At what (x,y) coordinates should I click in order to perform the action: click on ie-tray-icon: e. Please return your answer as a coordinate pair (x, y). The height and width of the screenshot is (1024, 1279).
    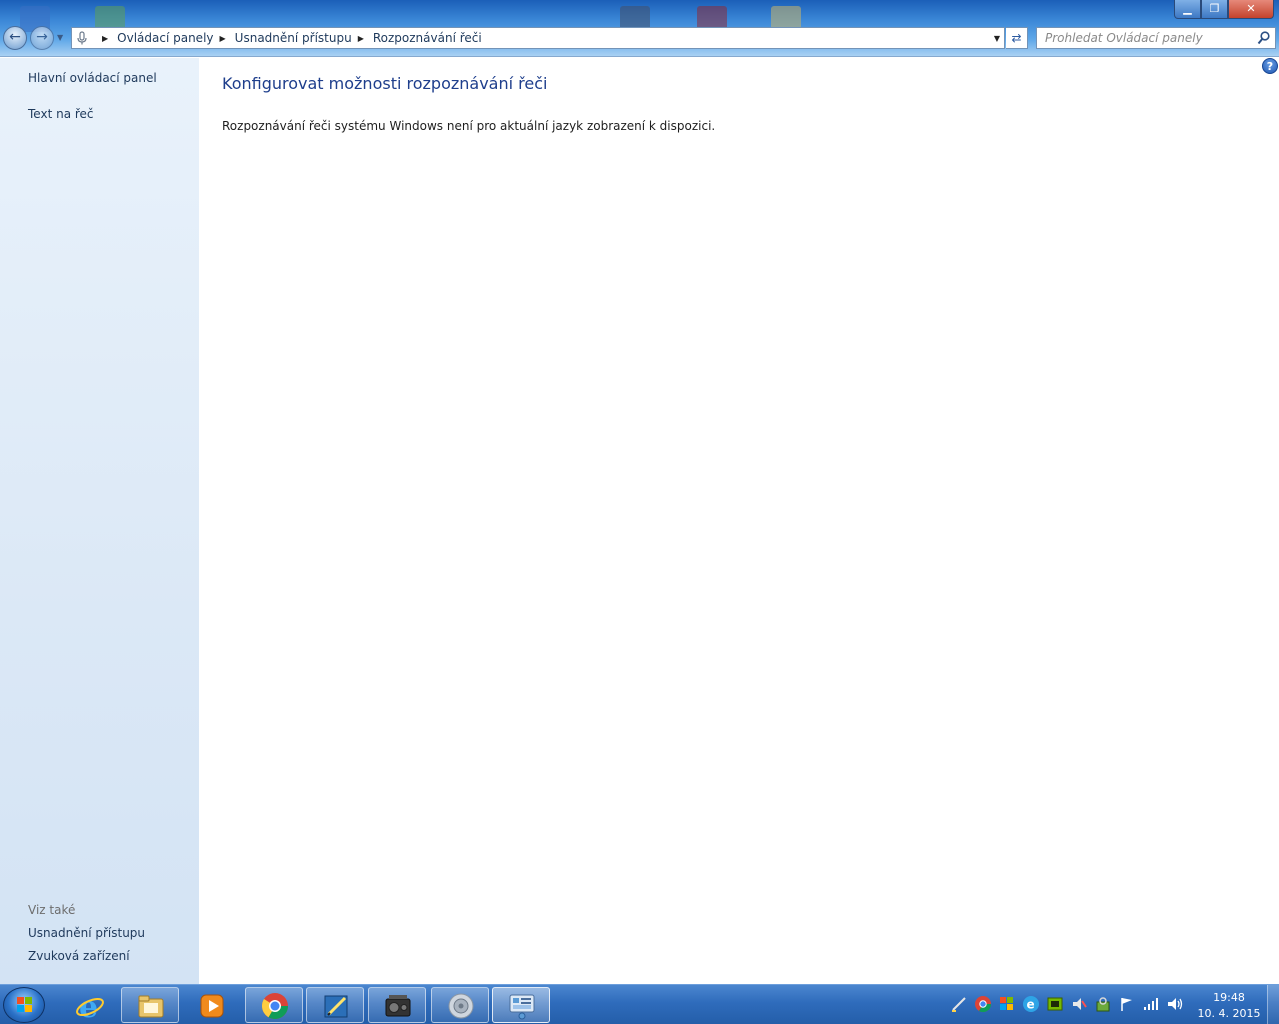
    Looking at the image, I should click on (1031, 1004).